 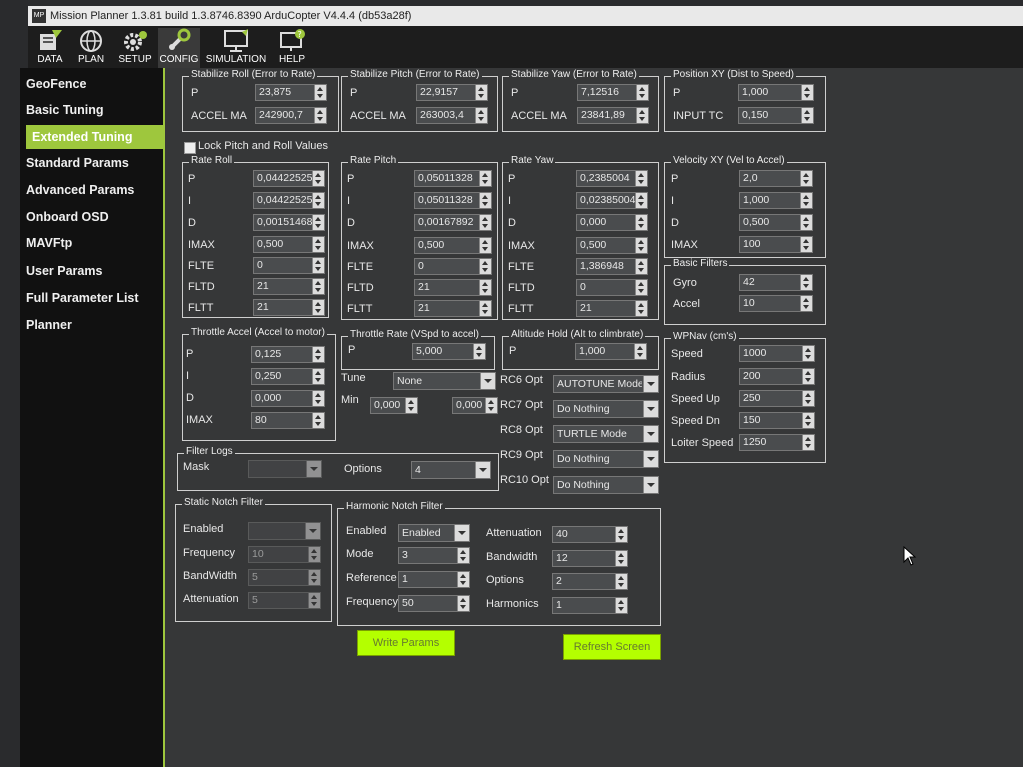 What do you see at coordinates (434, 555) in the screenshot?
I see `harmonic-notch-mode-input: 3` at bounding box center [434, 555].